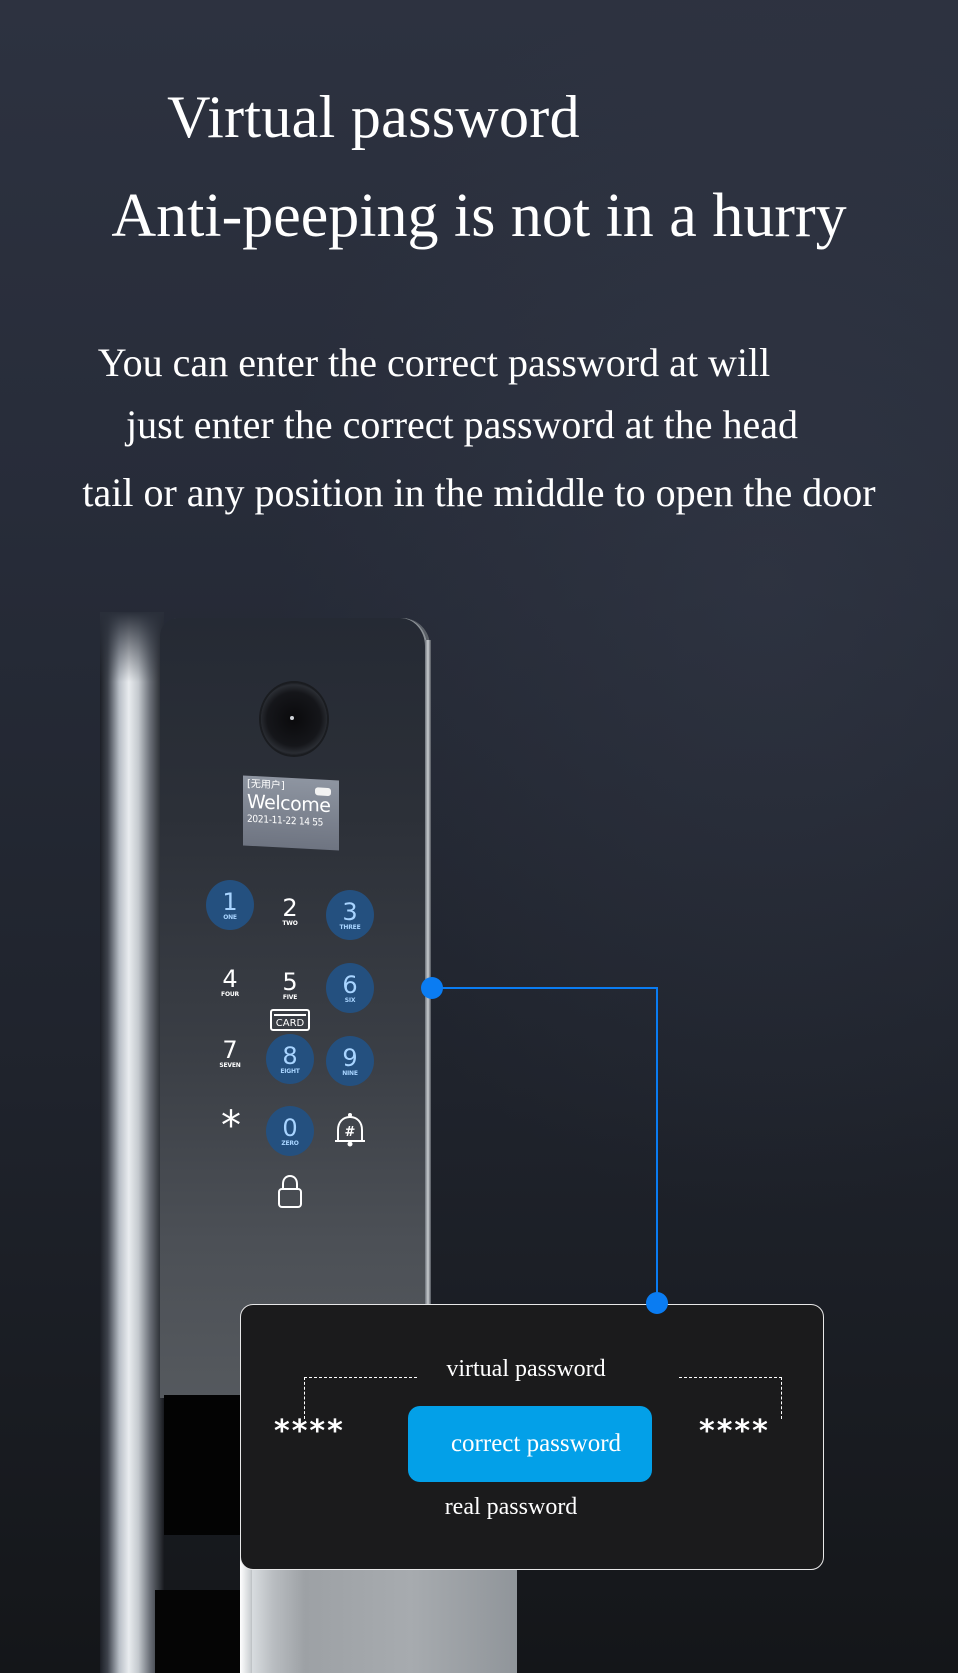 This screenshot has width=958, height=1673. I want to click on battery-icon, so click(323, 792).